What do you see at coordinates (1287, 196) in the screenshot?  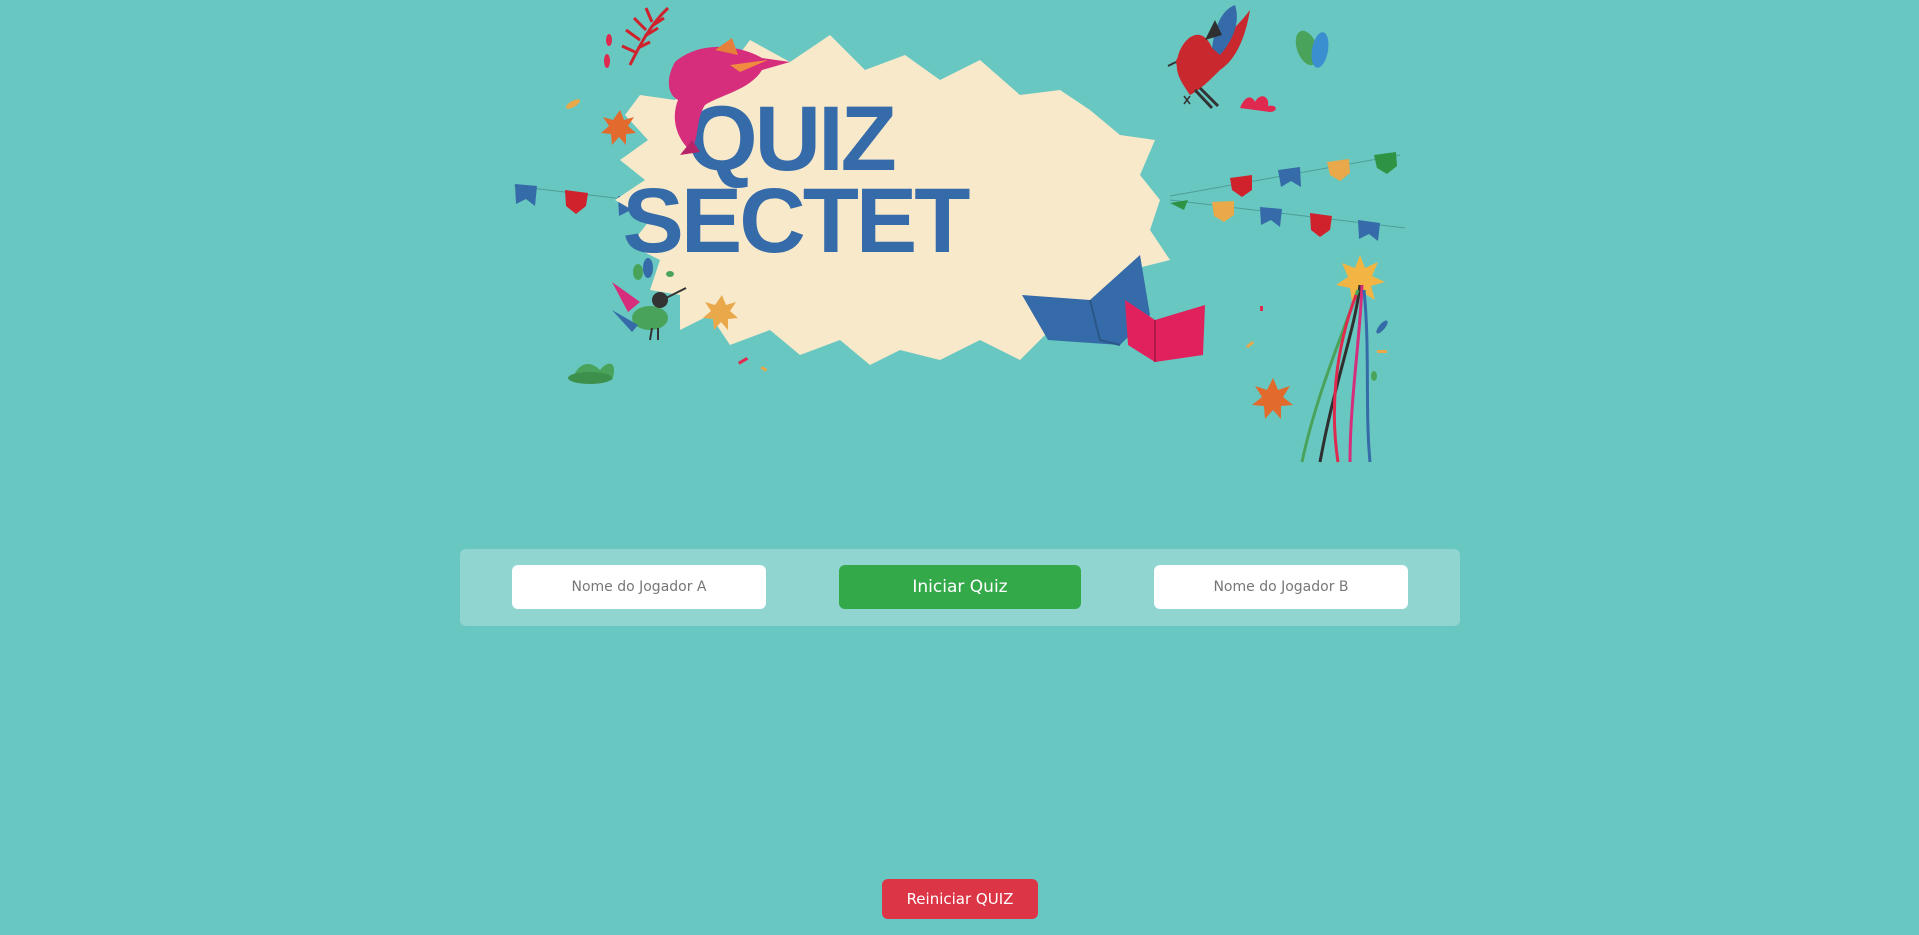 I see `bunting-flags-right` at bounding box center [1287, 196].